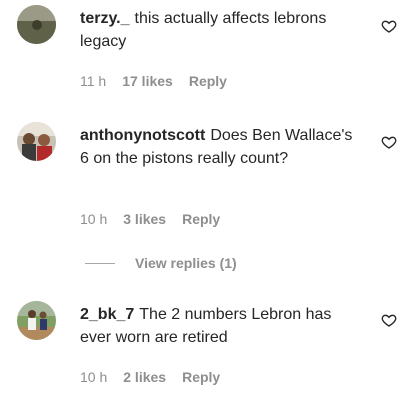 This screenshot has width=407, height=403. I want to click on view-replies-button: View replies (1), so click(161, 263).